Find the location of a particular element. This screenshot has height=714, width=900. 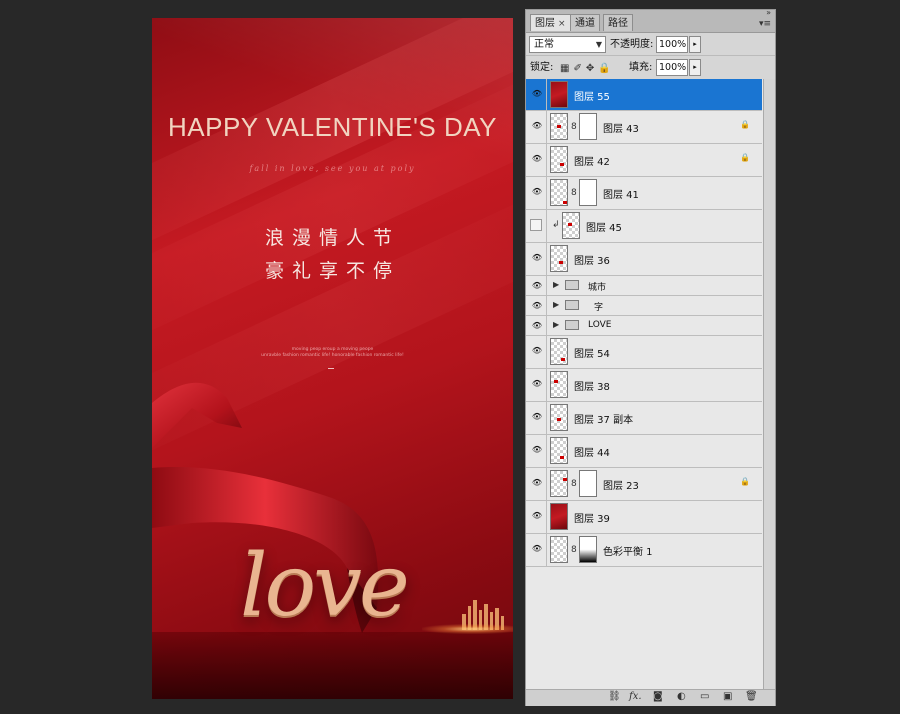

layer-row: 👁 8 色彩平衡 1 is located at coordinates (644, 550).